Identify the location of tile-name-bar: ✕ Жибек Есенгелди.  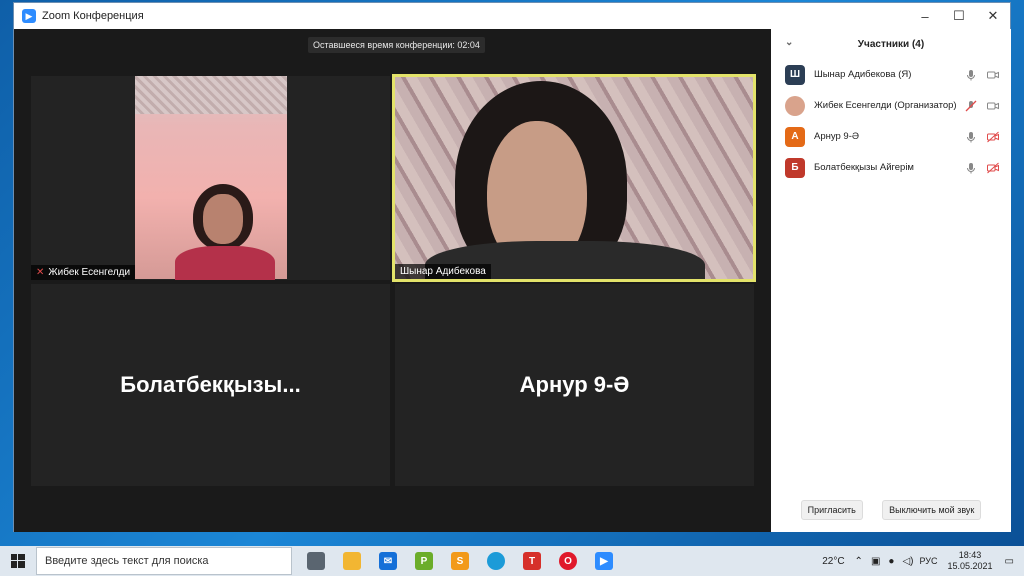
(83, 272).